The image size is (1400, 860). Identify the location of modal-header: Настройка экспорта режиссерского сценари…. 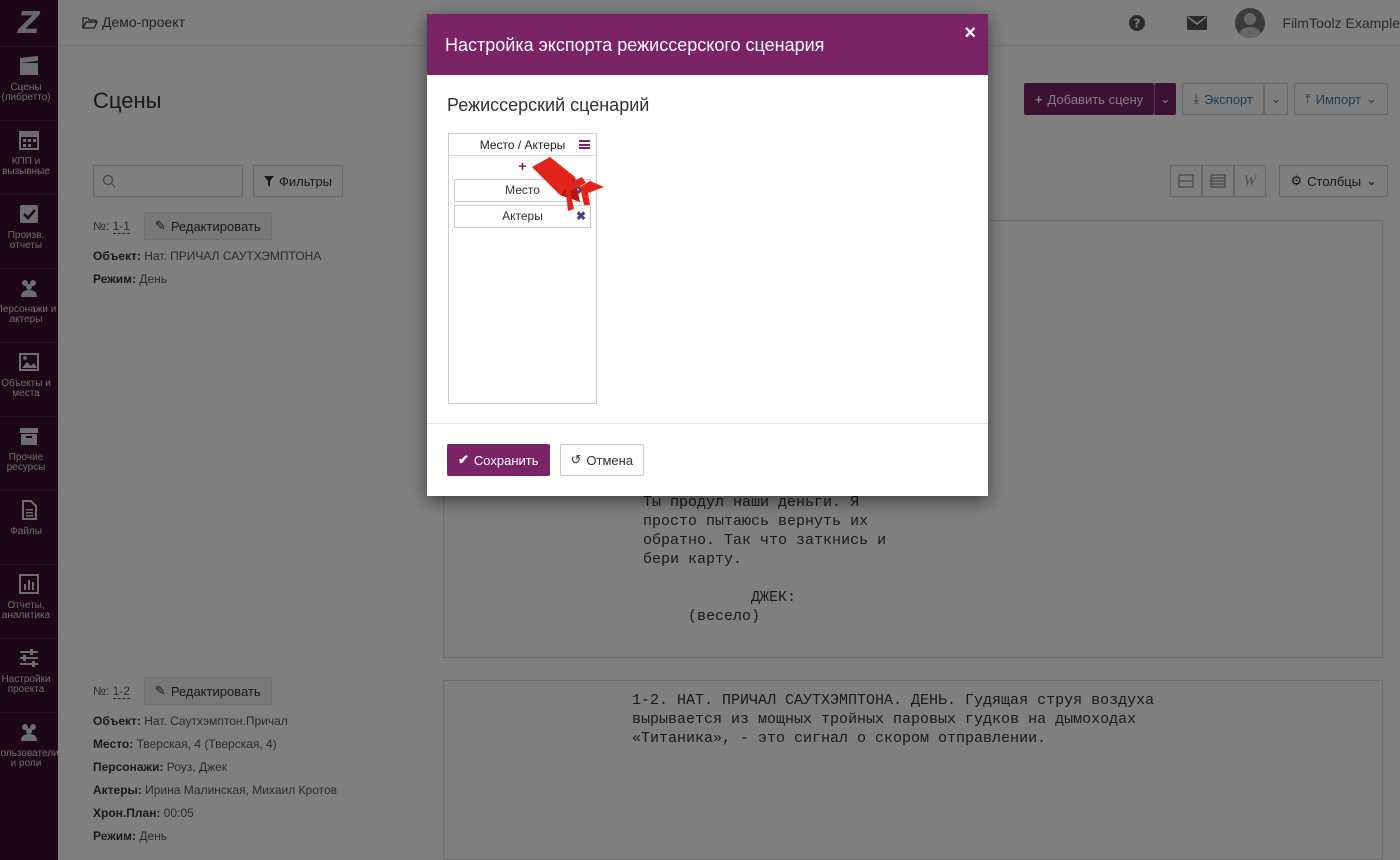
(707, 44).